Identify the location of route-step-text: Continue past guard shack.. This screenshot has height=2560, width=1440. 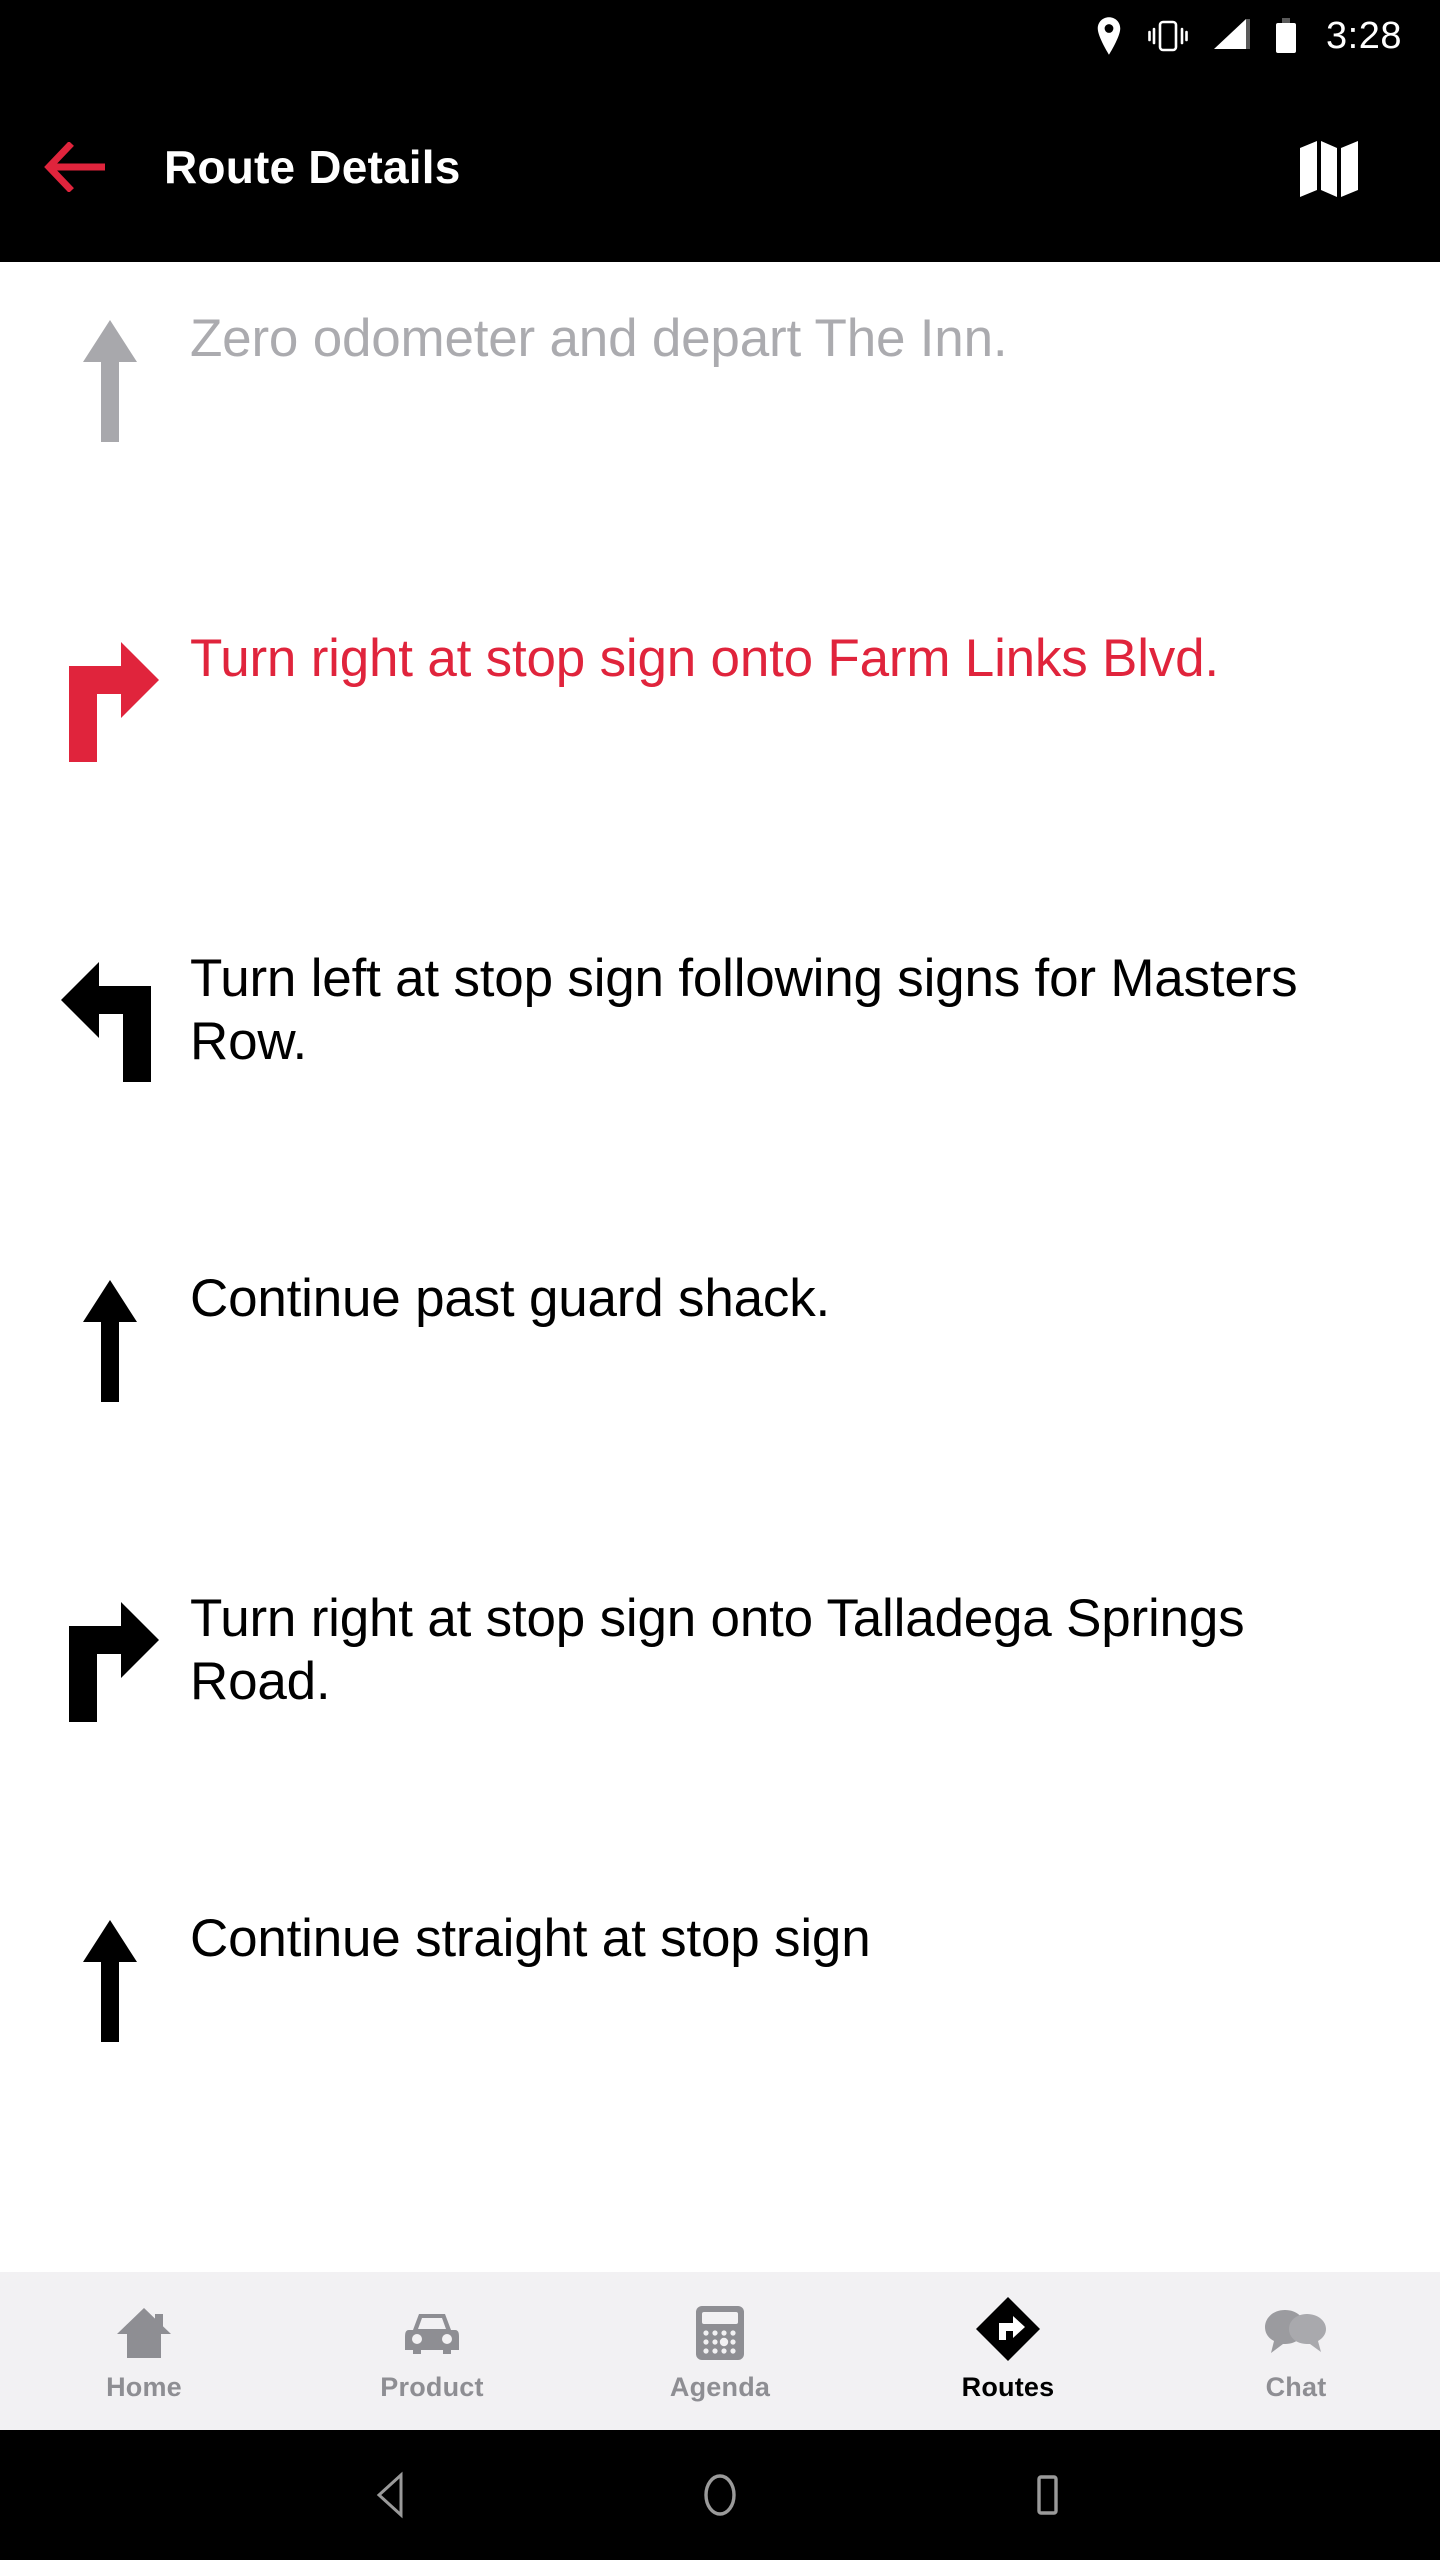
(510, 1298).